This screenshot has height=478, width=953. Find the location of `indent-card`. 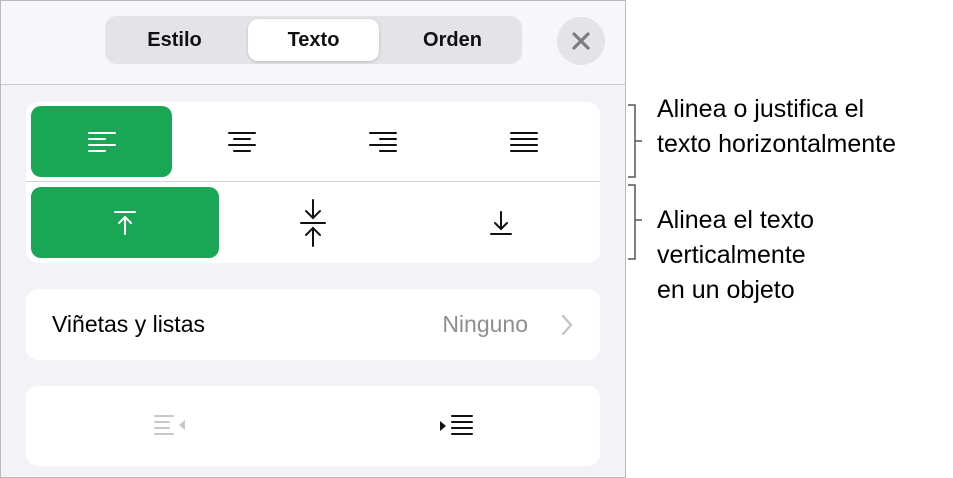

indent-card is located at coordinates (313, 426).